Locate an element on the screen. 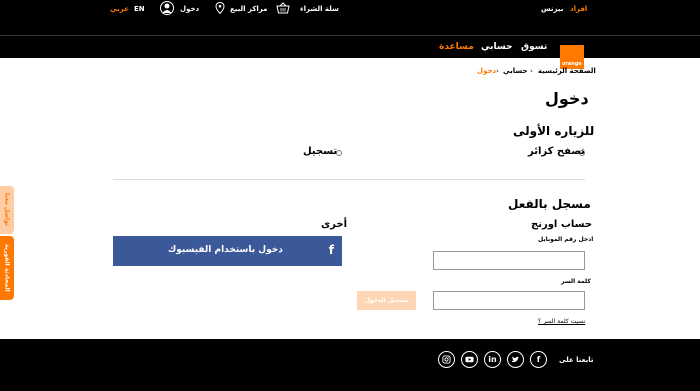 This screenshot has height=391, width=700. stores-link: مراكز البيع is located at coordinates (248, 9).